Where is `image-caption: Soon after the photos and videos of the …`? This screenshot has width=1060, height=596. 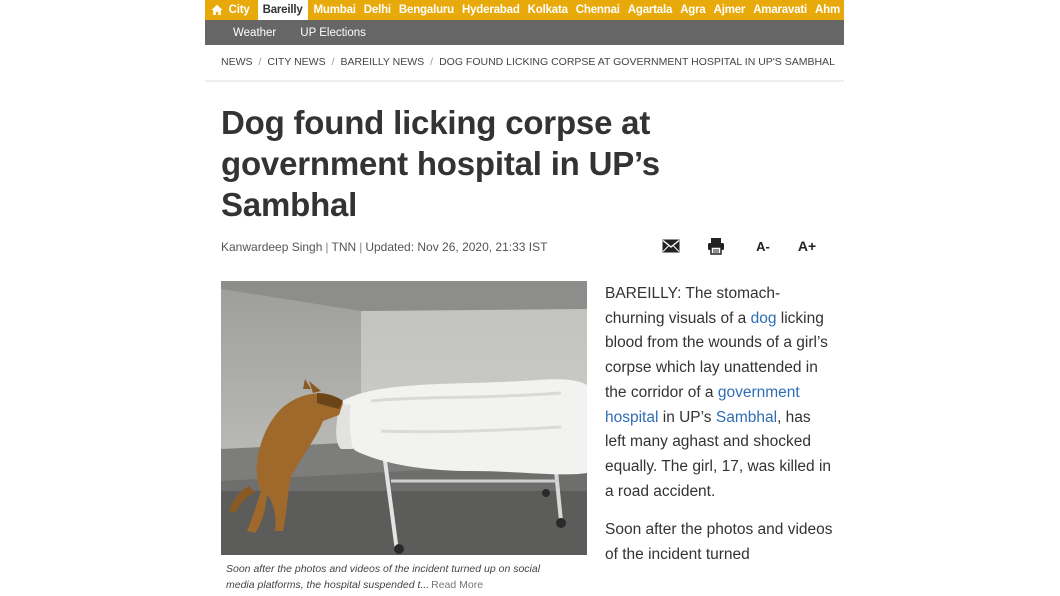 image-caption: Soon after the photos and videos of the … is located at coordinates (396, 577).